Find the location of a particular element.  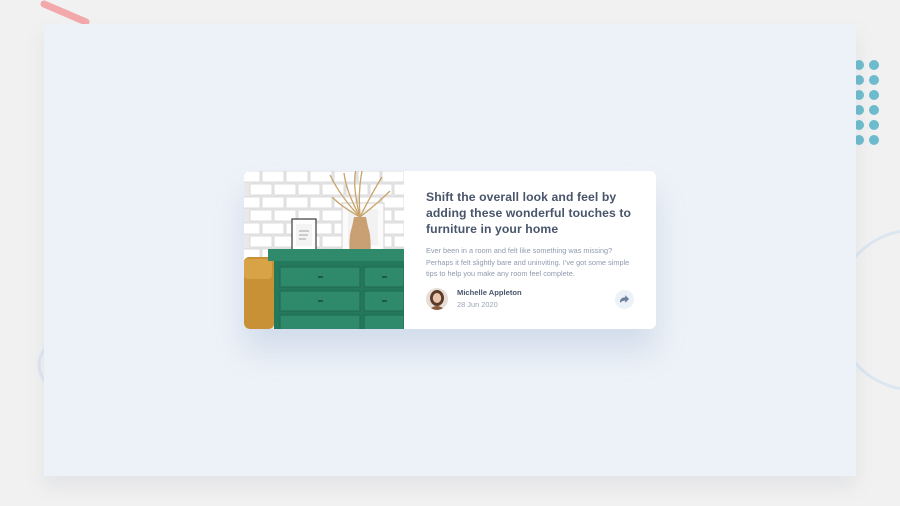

author-row: Michelle Appleton 28 Jun 2020 is located at coordinates (530, 299).